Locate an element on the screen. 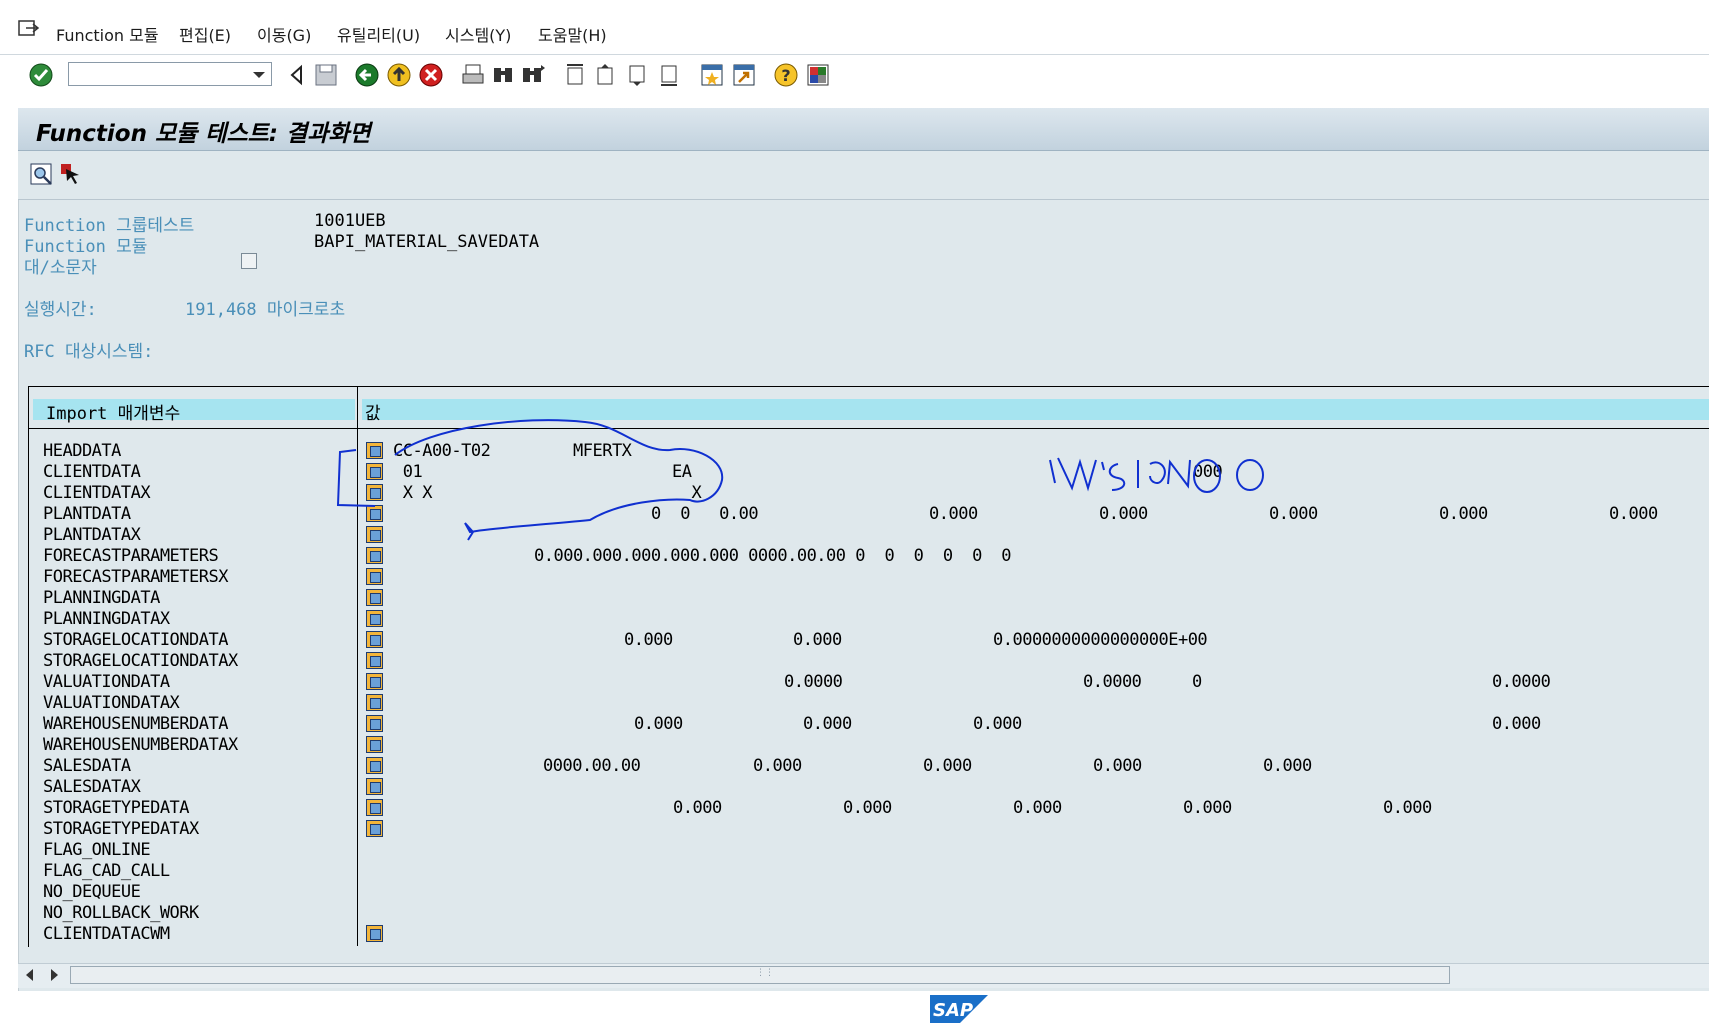 The height and width of the screenshot is (1031, 1709). param-value: X X is located at coordinates (413, 493).